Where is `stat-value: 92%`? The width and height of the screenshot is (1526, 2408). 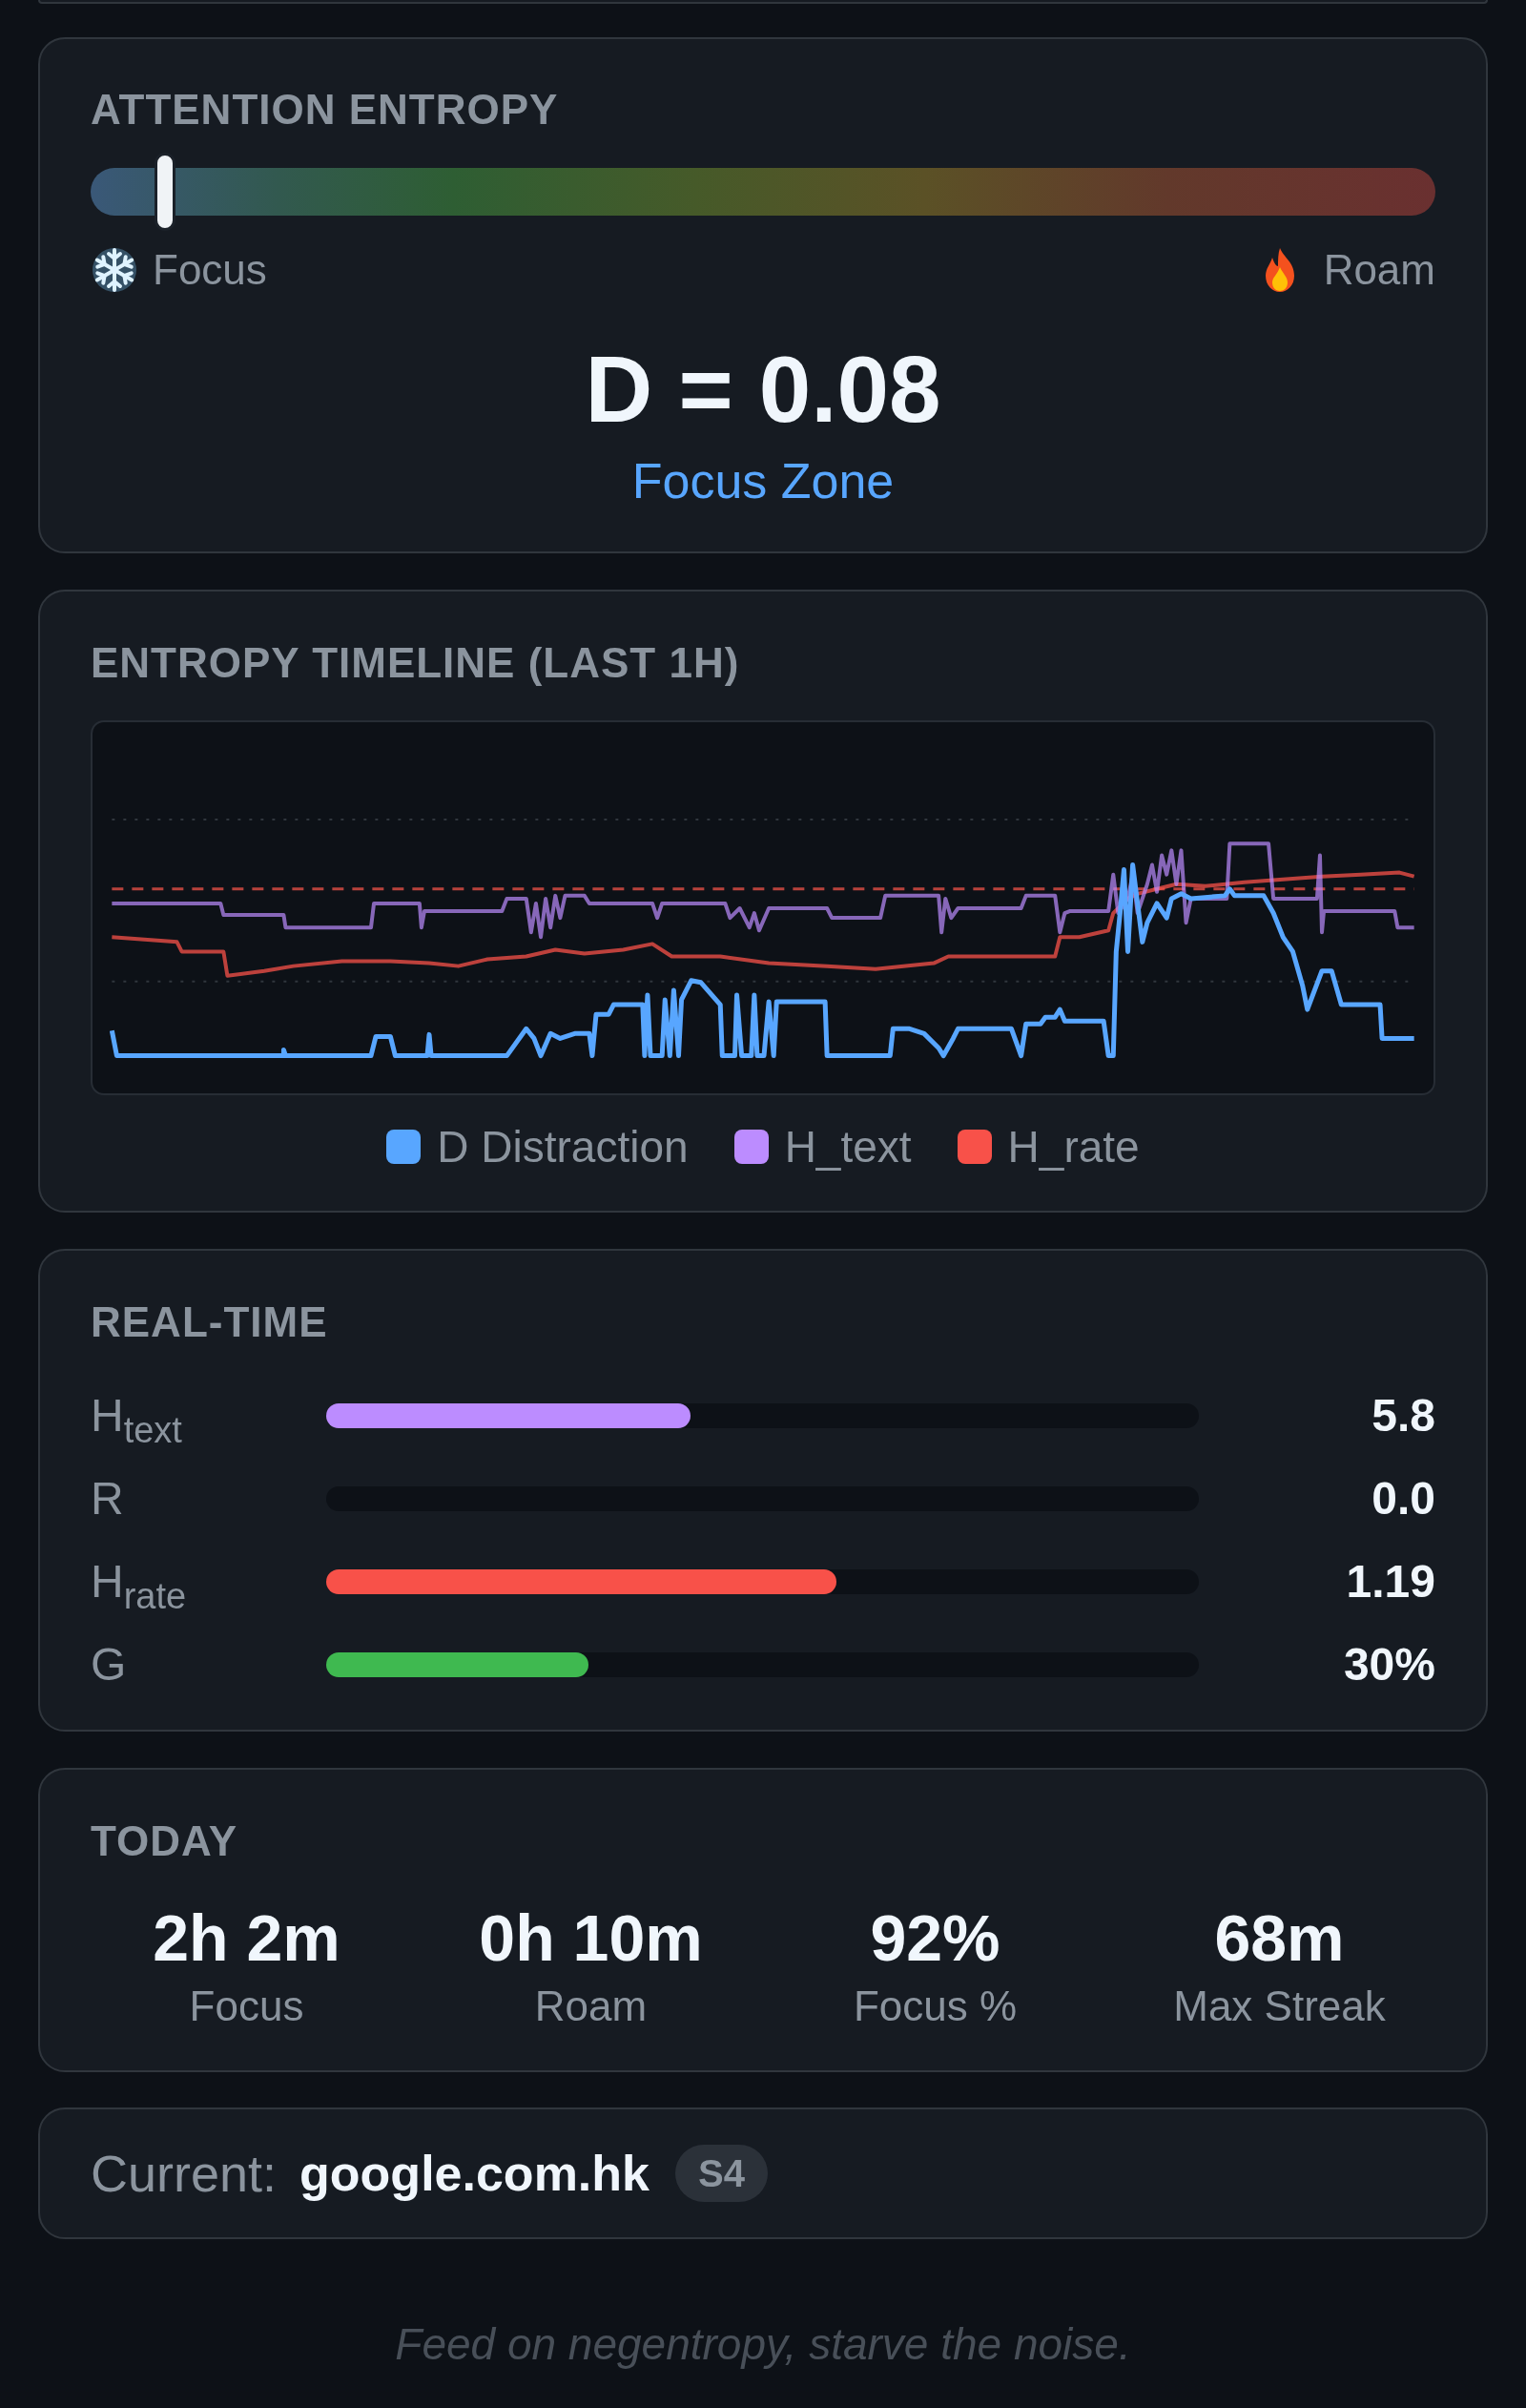
stat-value: 92% is located at coordinates (935, 1937).